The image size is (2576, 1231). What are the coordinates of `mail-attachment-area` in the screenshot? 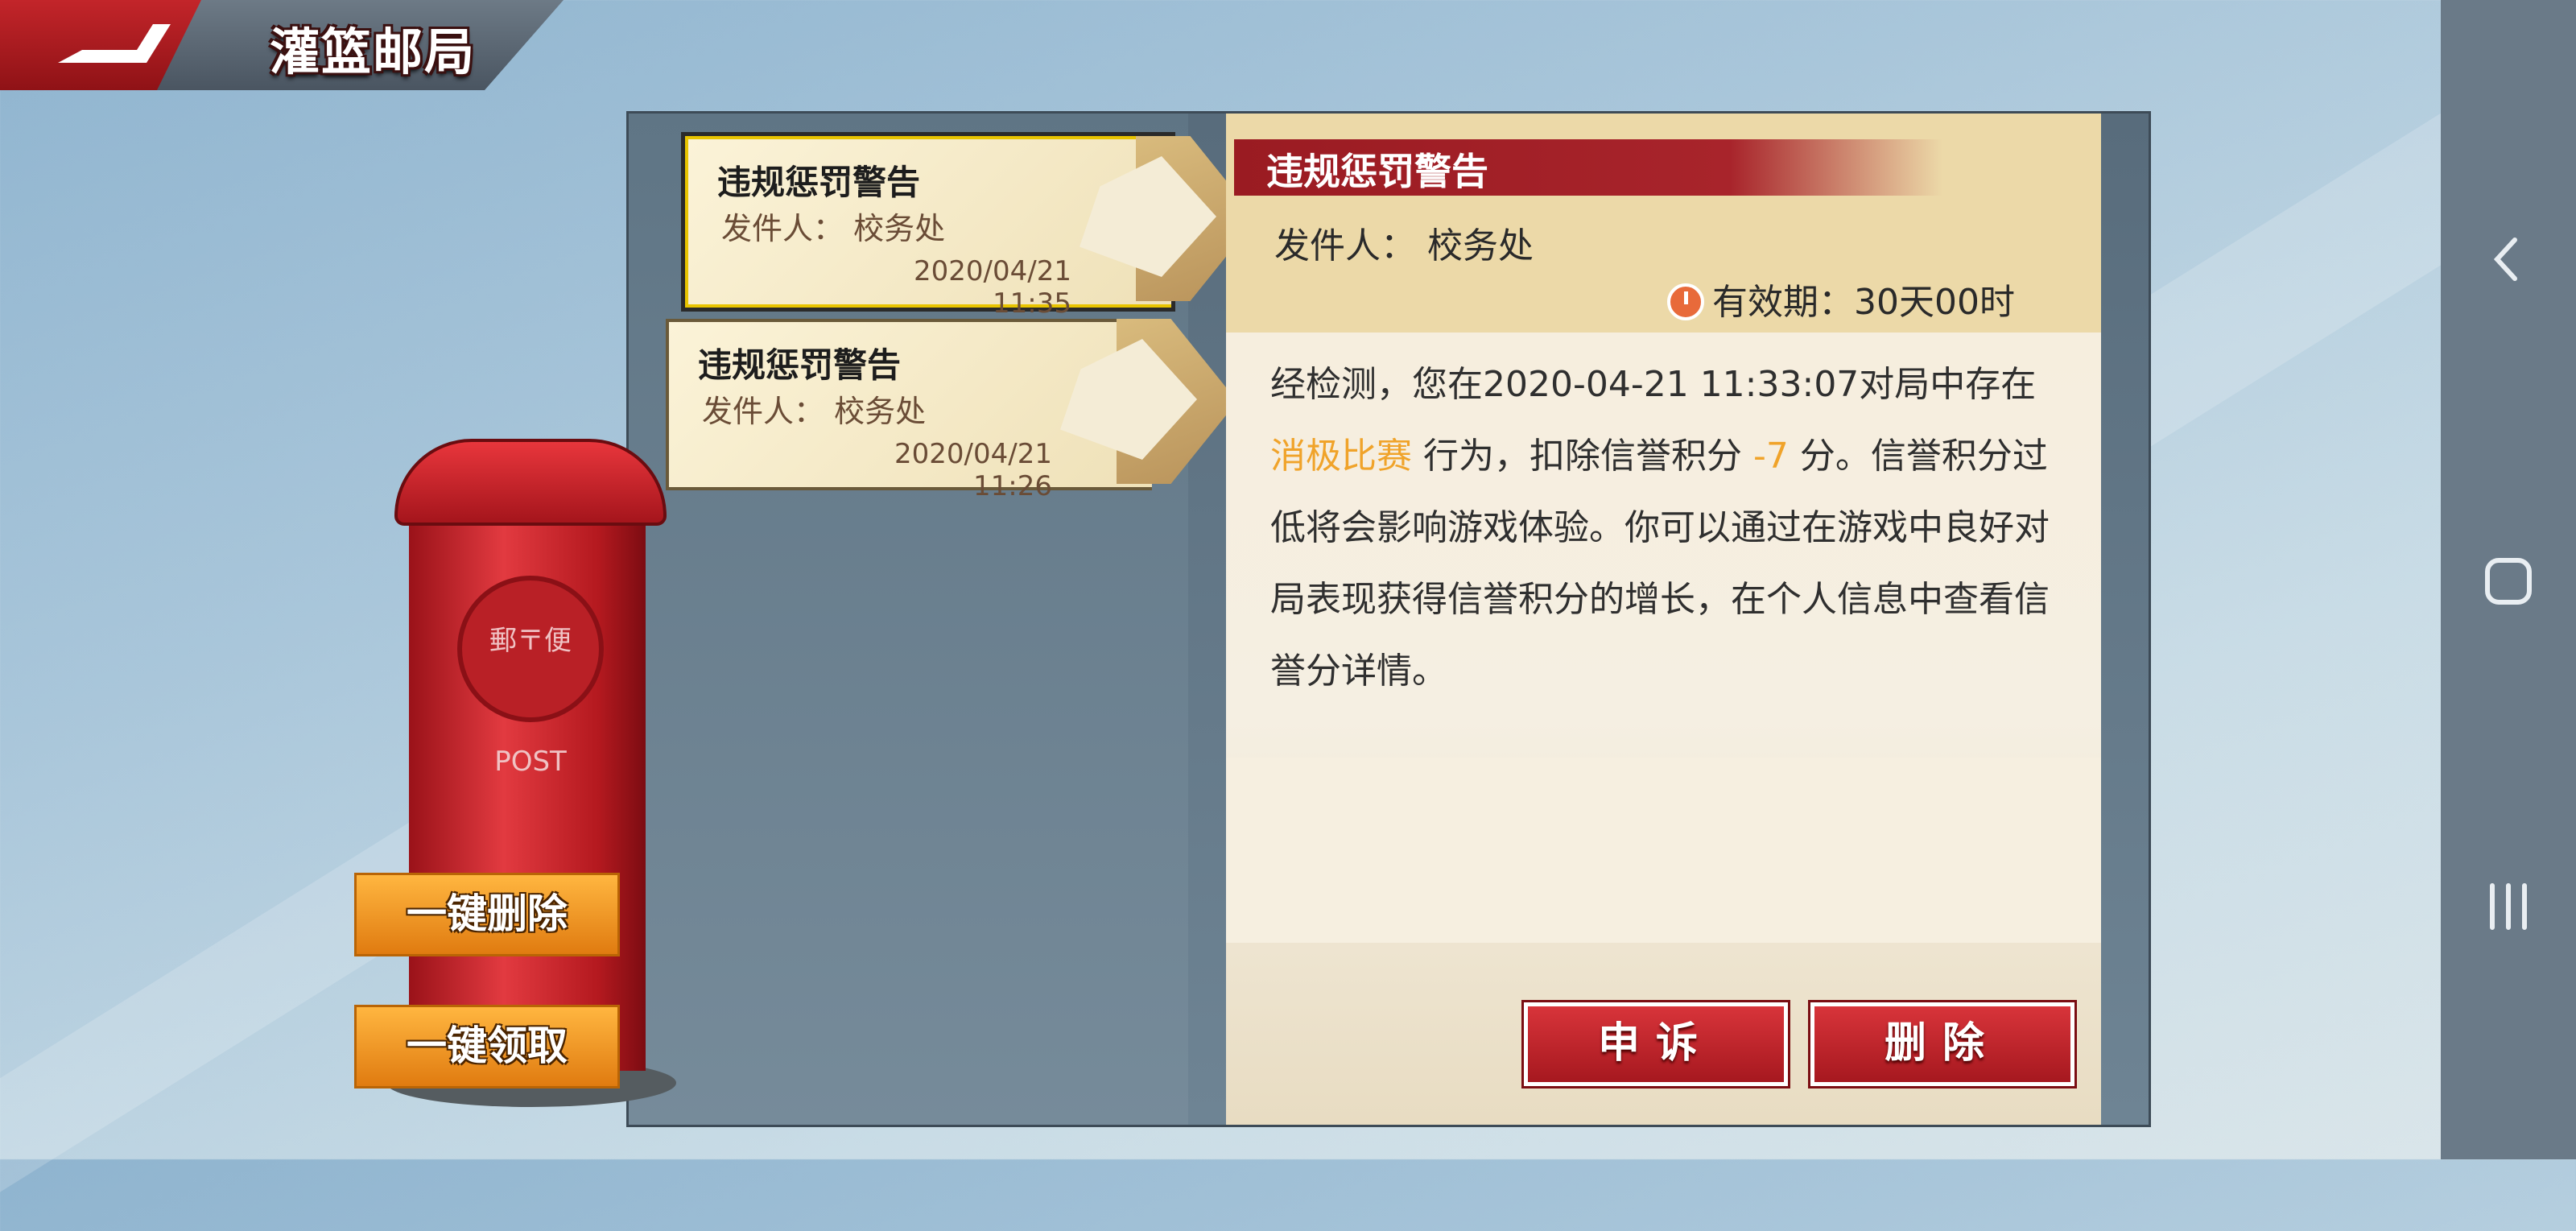 It's located at (1663, 850).